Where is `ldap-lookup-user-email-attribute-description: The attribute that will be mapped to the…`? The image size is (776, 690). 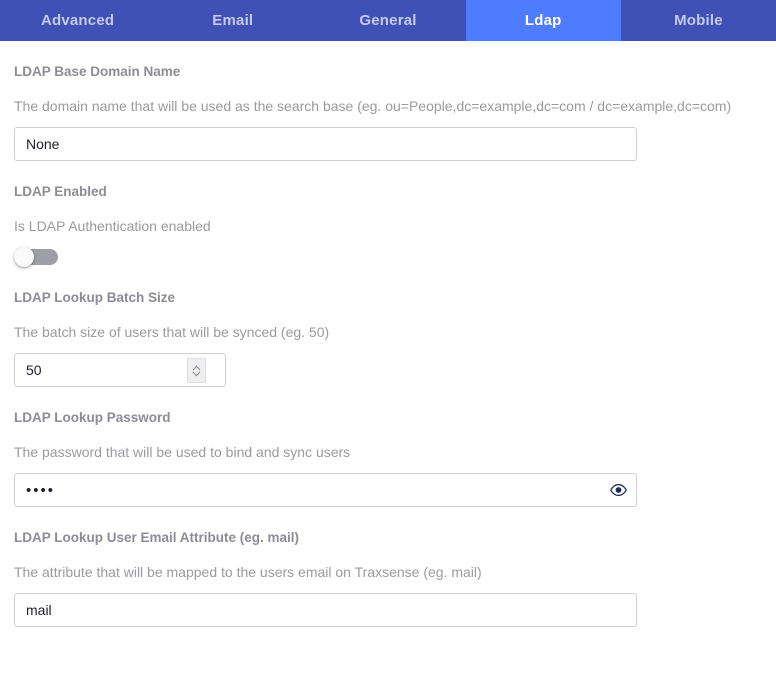 ldap-lookup-user-email-attribute-description: The attribute that will be mapped to the… is located at coordinates (248, 572).